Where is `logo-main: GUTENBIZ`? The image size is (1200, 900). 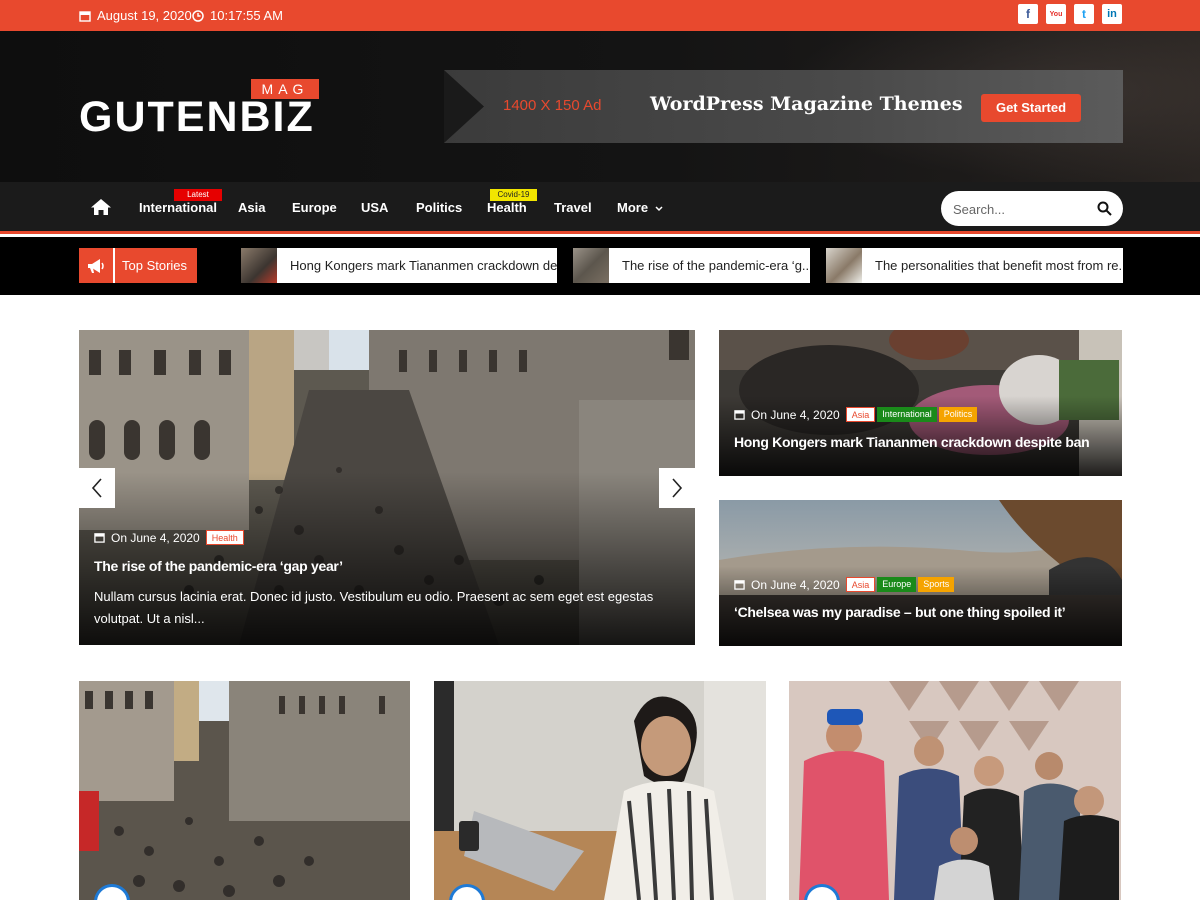
logo-main: GUTENBIZ is located at coordinates (197, 117).